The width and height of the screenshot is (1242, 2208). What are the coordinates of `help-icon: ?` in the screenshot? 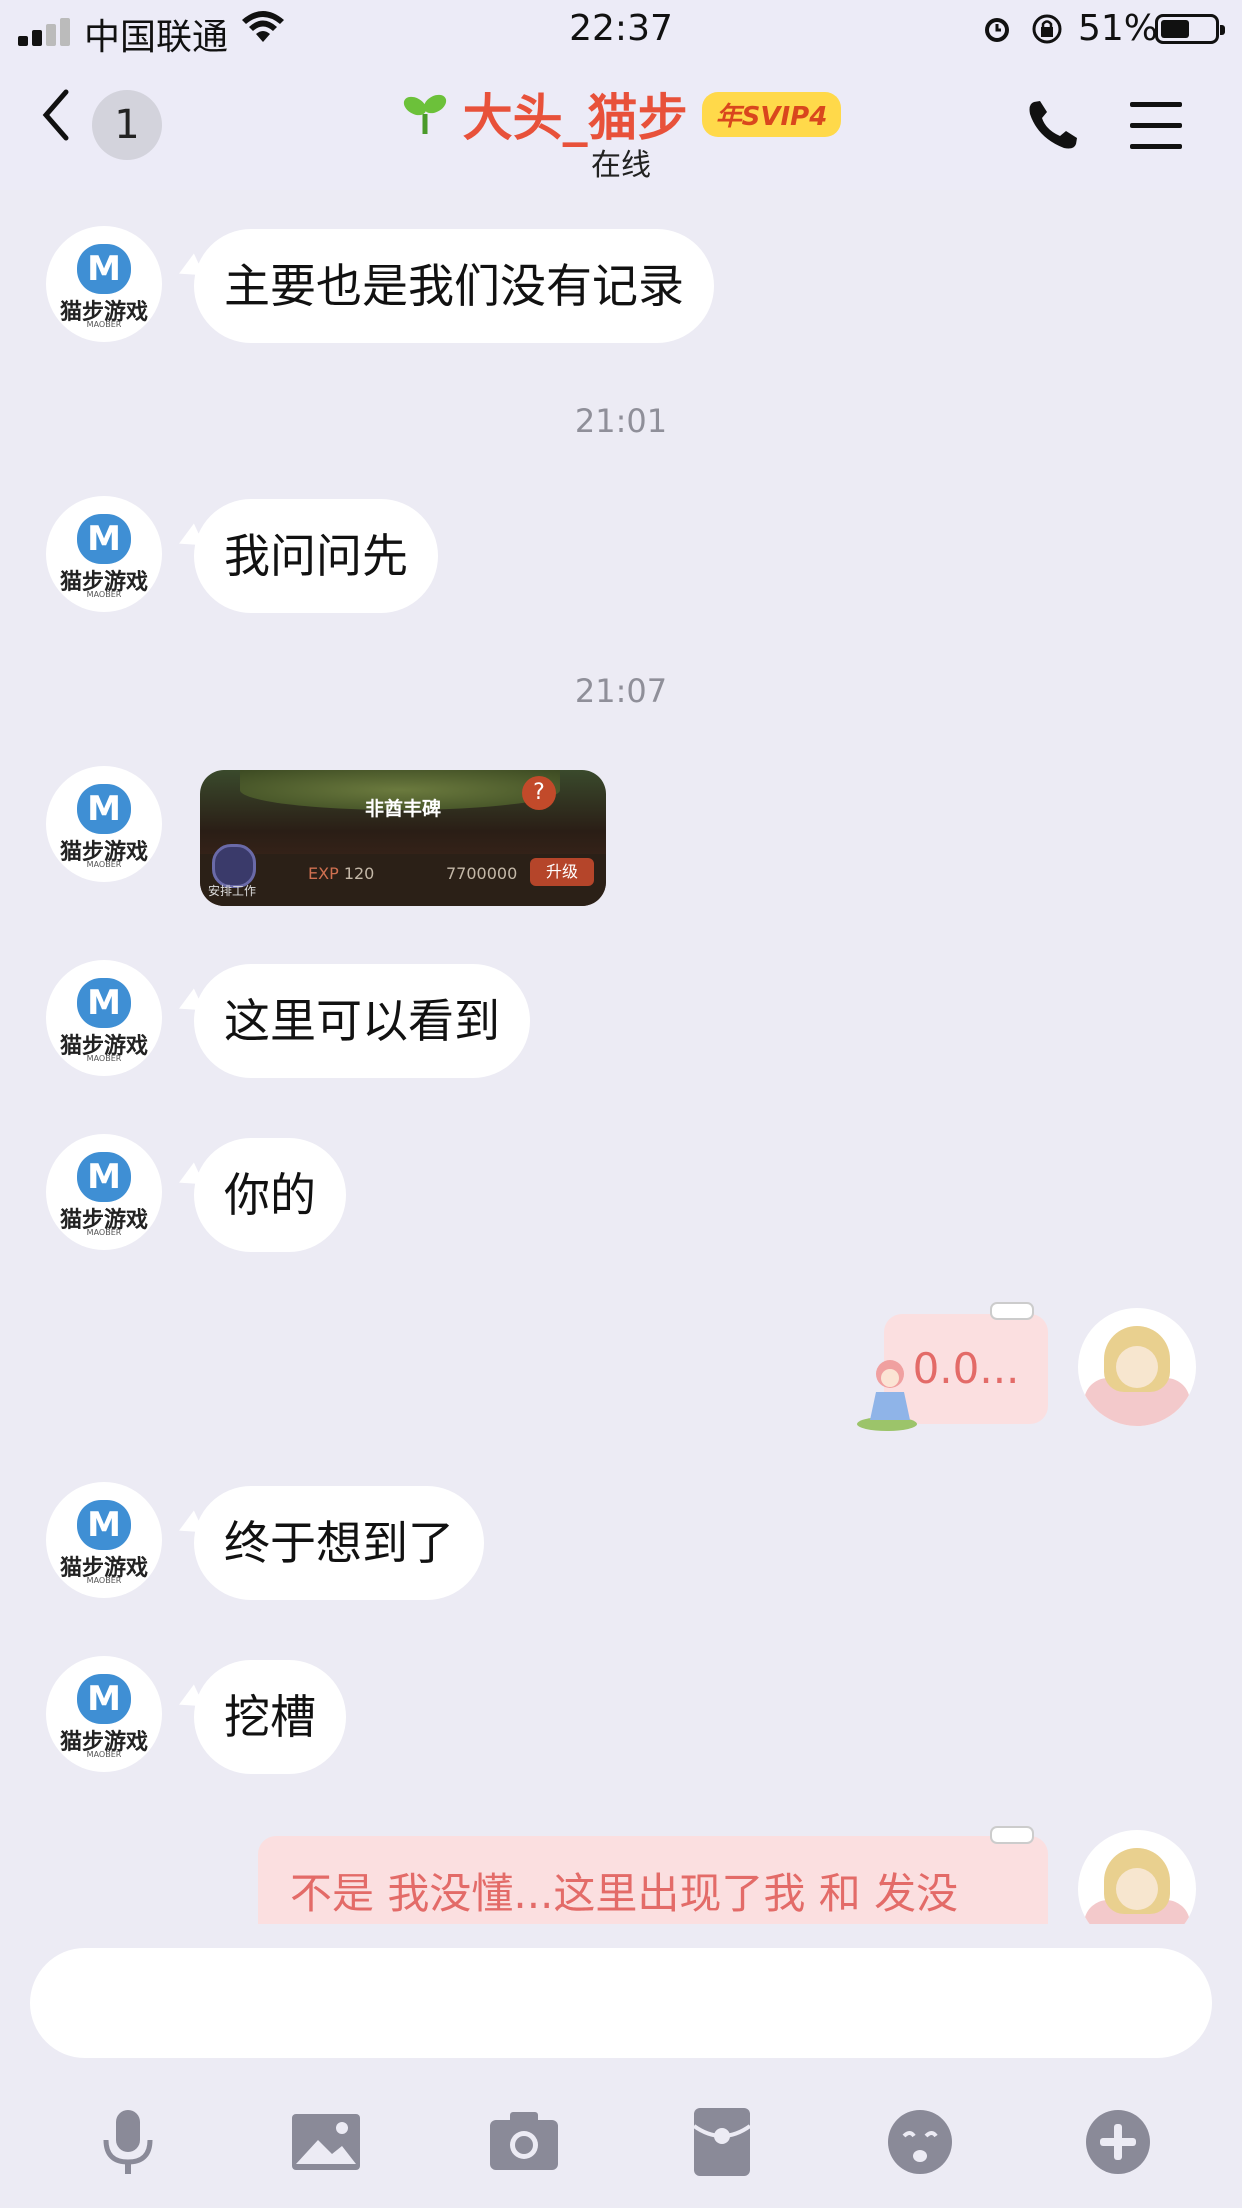 It's located at (539, 793).